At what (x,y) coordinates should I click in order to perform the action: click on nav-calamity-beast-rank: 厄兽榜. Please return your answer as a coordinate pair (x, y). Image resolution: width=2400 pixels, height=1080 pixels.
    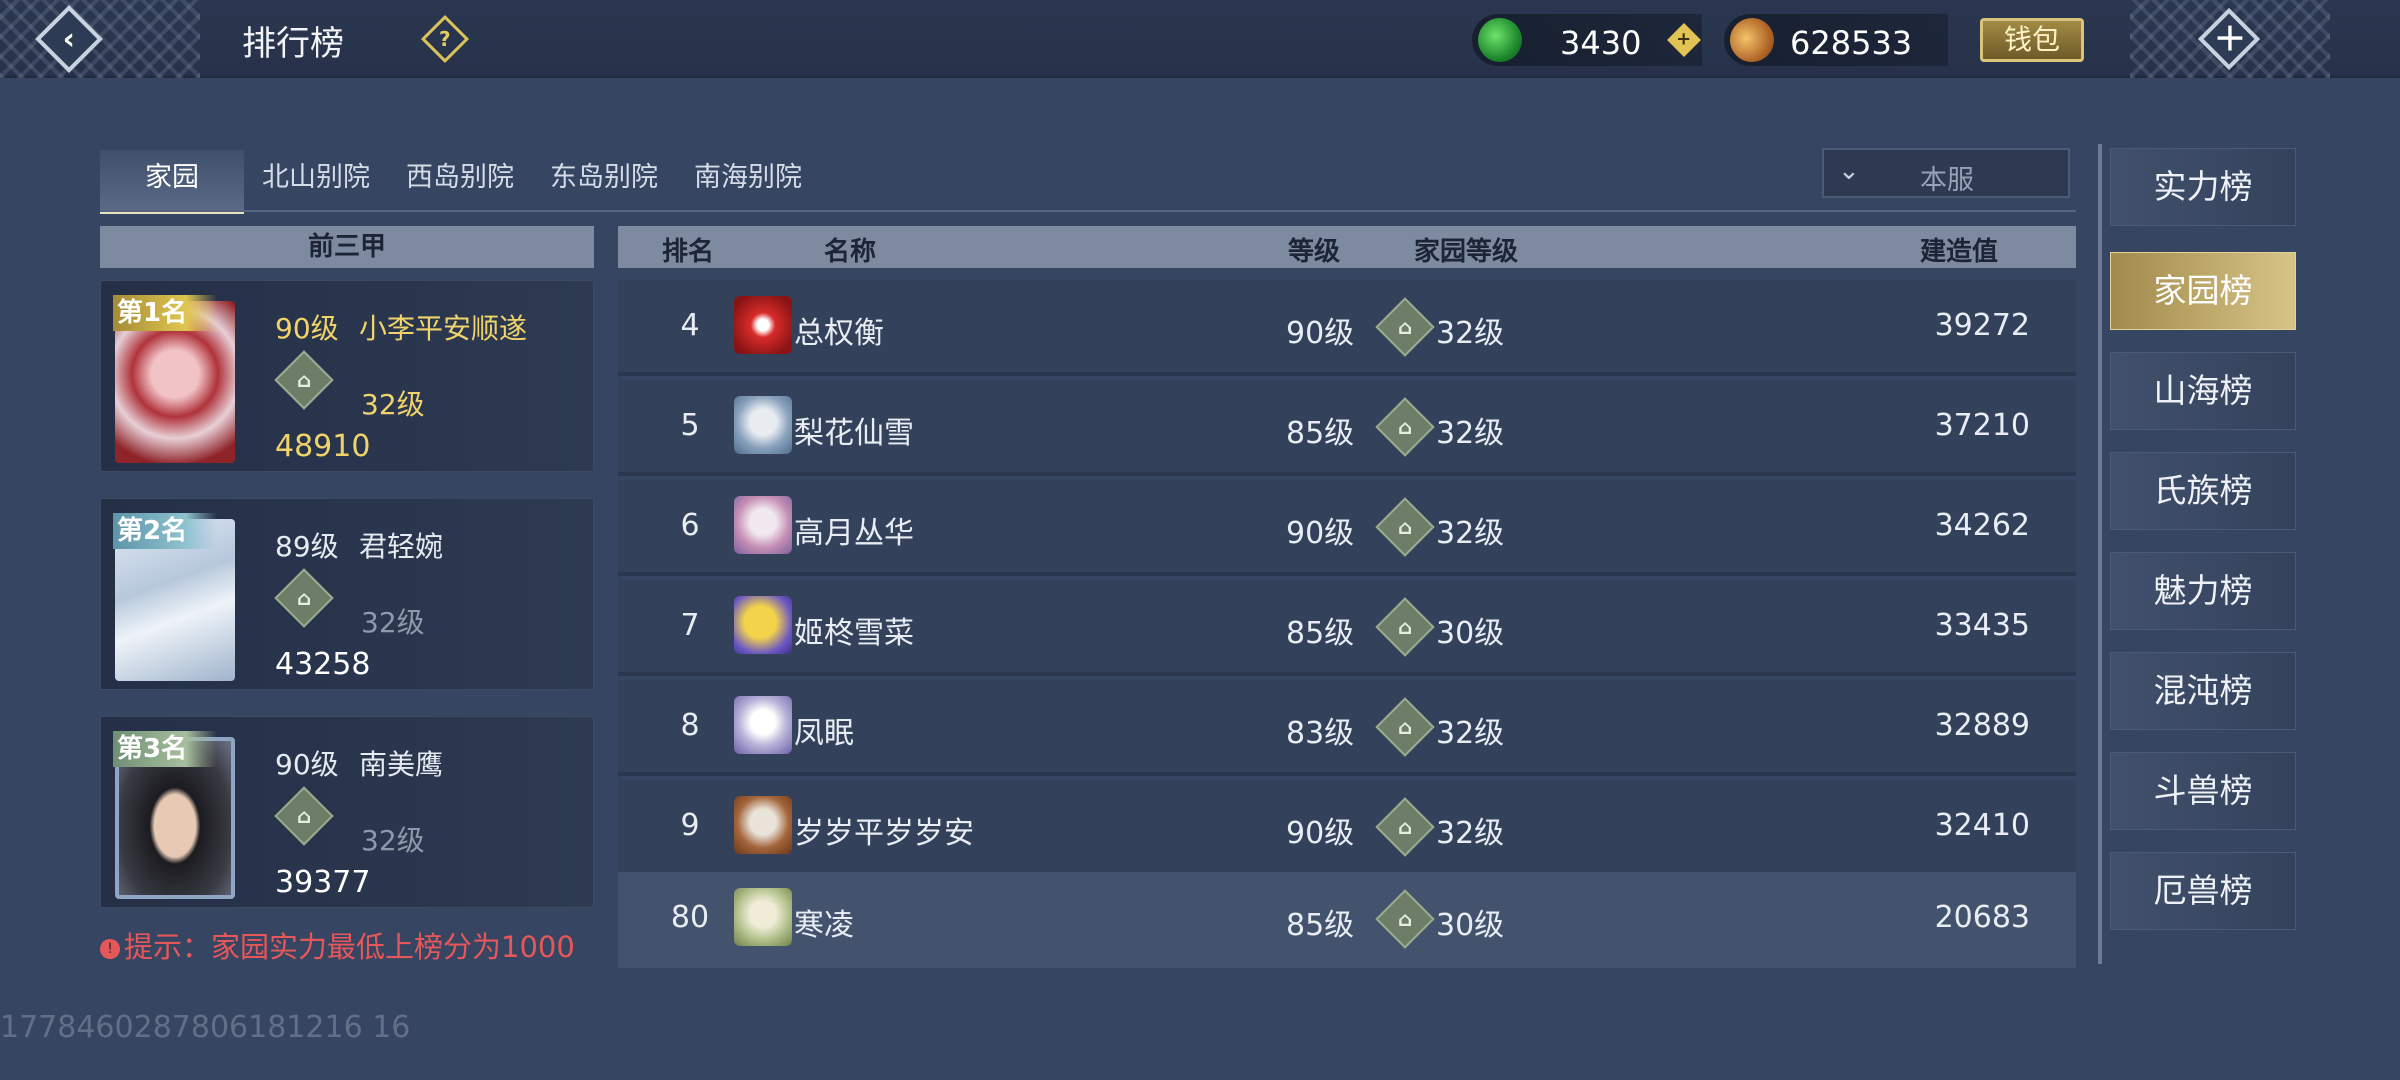
    Looking at the image, I should click on (2203, 891).